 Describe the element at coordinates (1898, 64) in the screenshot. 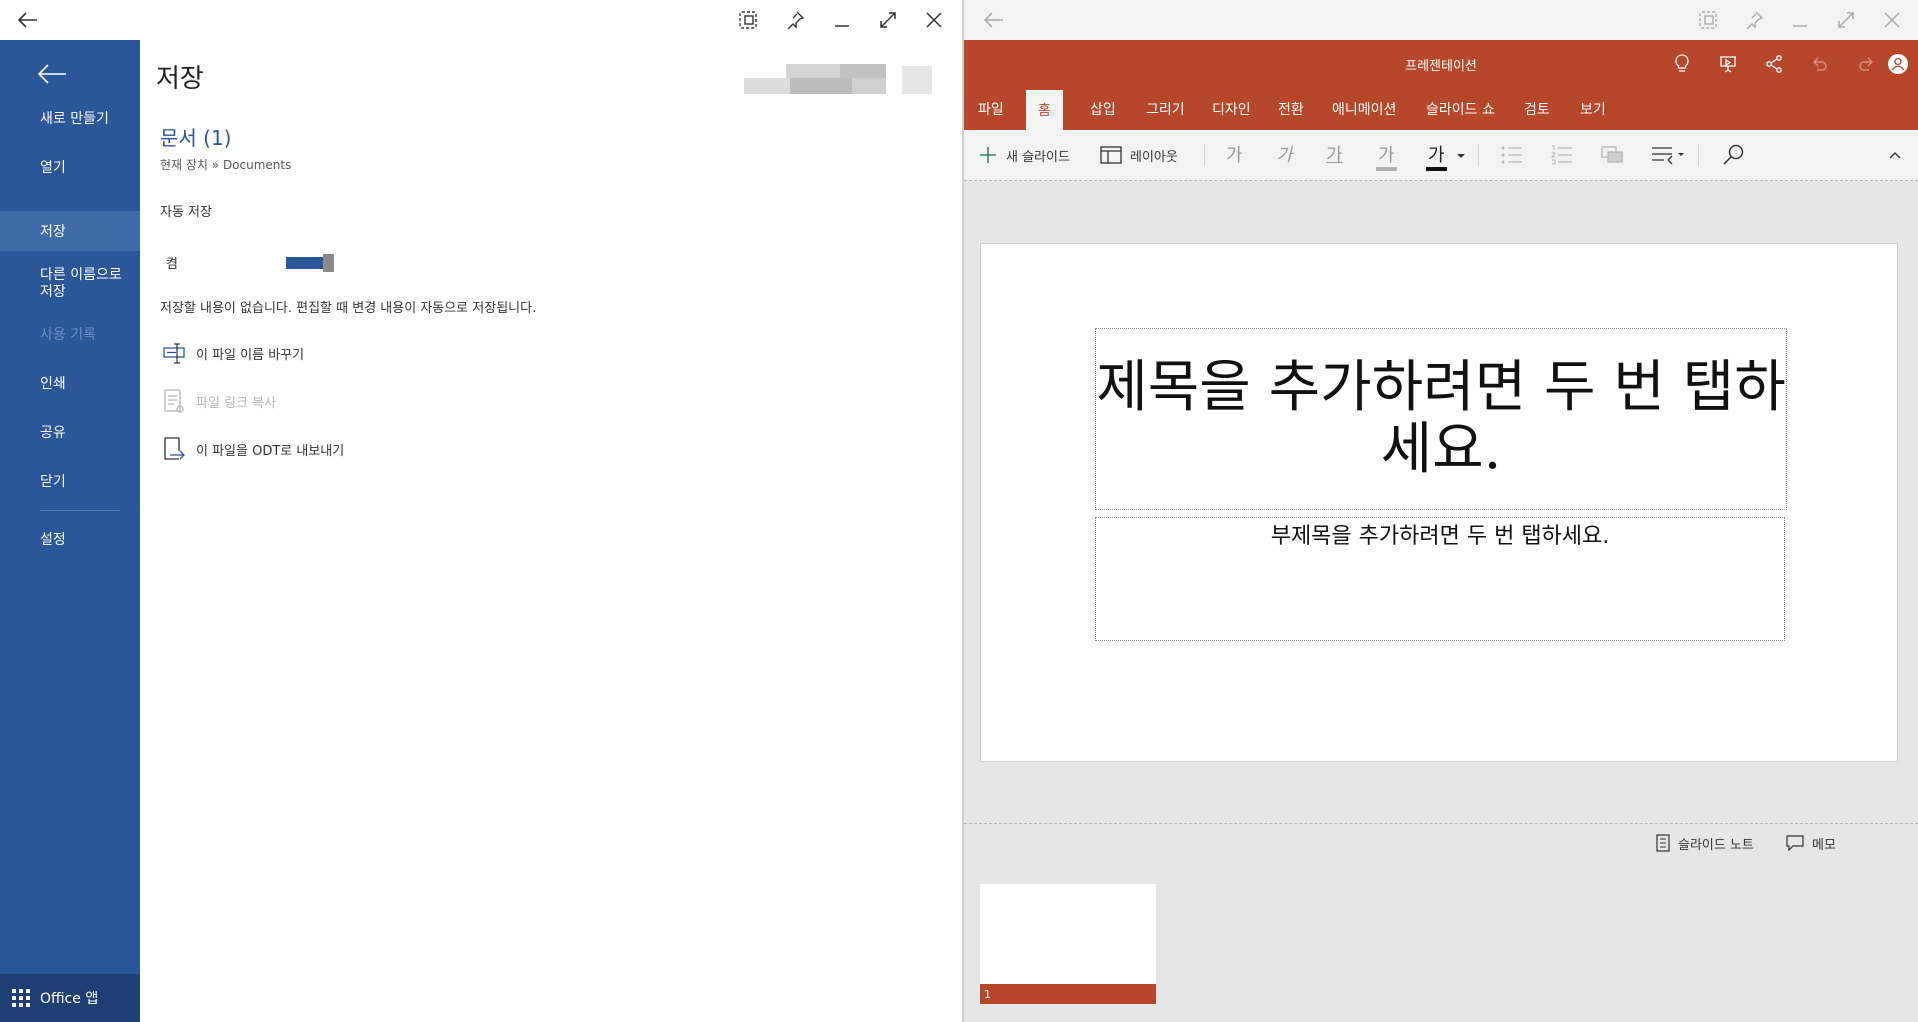

I see `account-avatar-icon` at that location.